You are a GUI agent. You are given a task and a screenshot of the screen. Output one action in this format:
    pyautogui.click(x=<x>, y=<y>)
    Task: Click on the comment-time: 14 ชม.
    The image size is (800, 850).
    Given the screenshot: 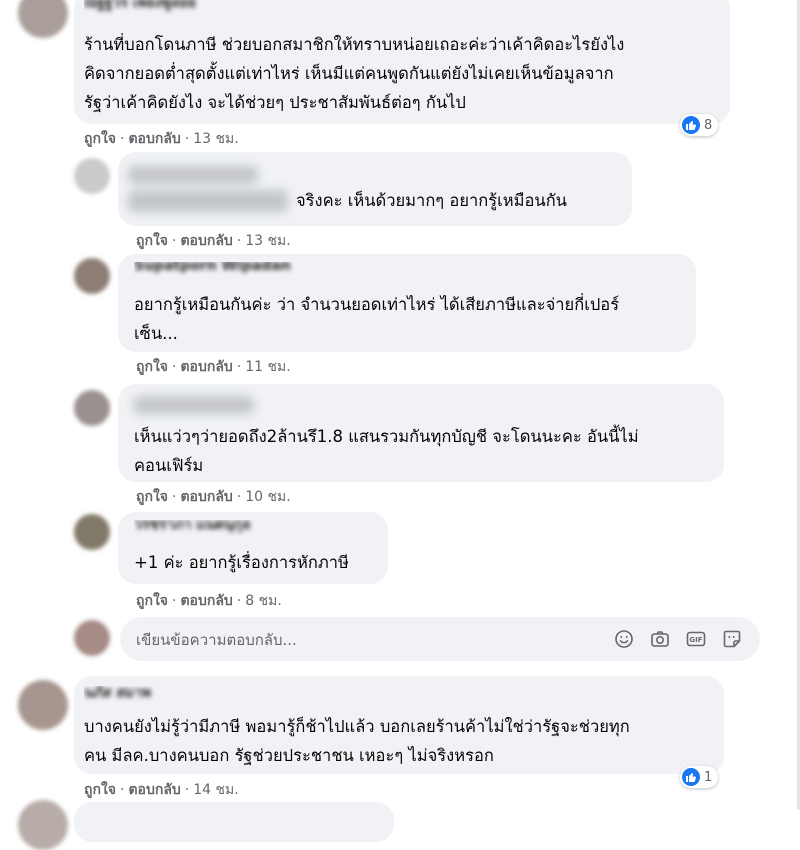 What is the action you would take?
    pyautogui.click(x=215, y=790)
    